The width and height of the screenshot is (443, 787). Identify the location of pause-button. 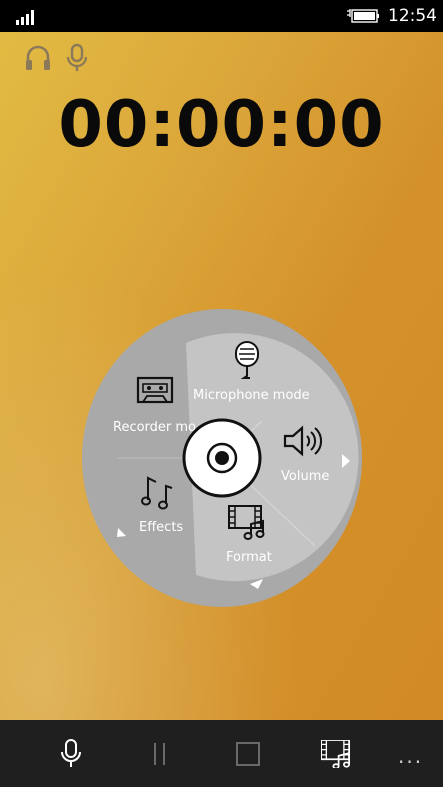
(160, 754).